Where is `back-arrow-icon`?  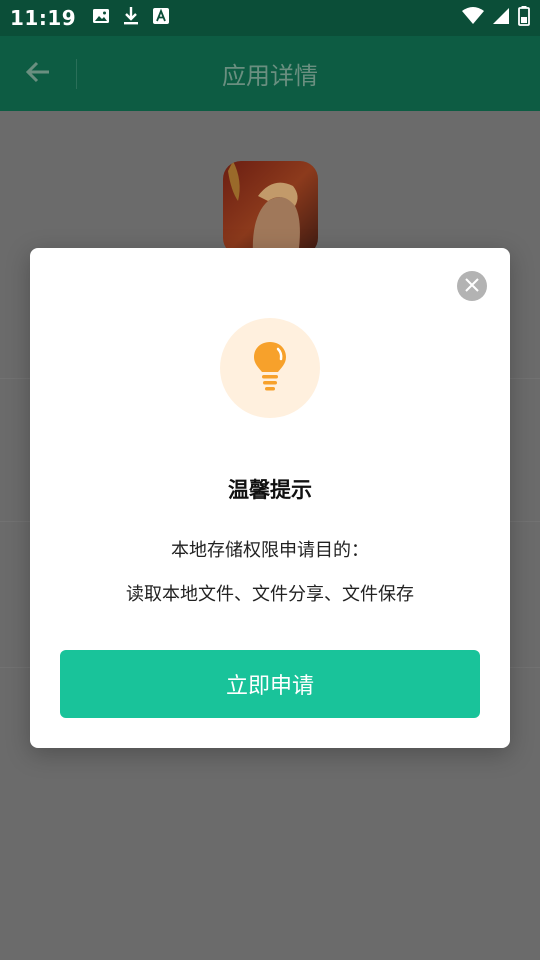
back-arrow-icon is located at coordinates (38, 74).